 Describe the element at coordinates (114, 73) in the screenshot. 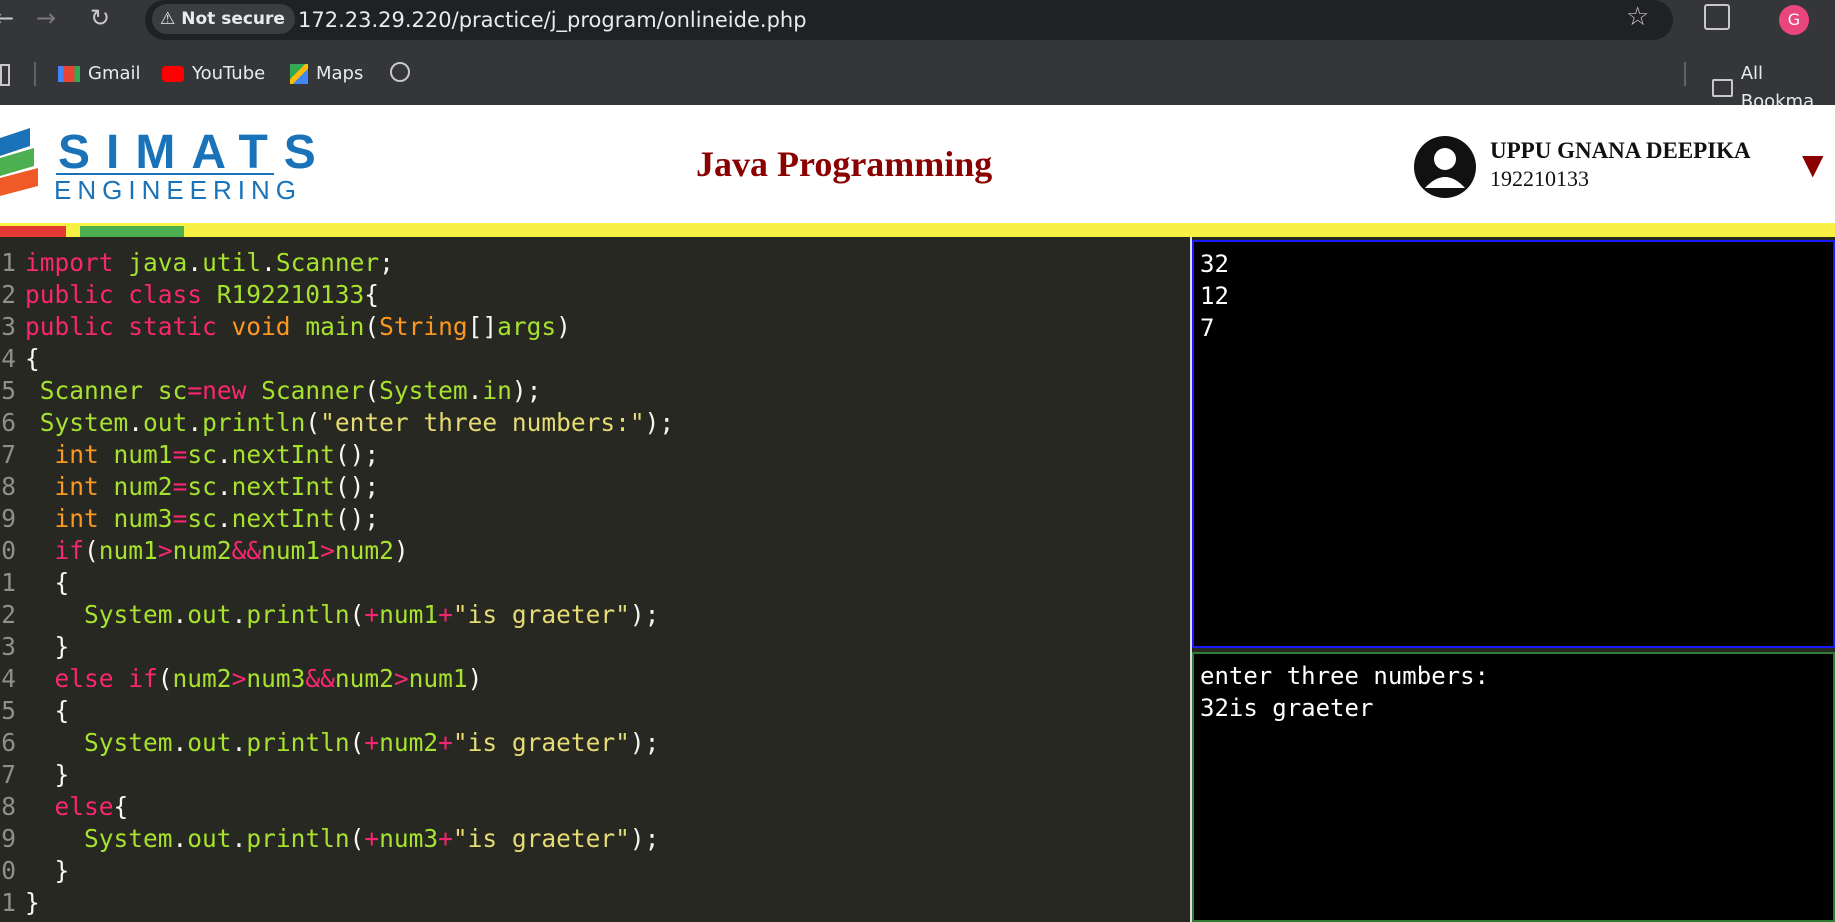

I see `bookmark-label: Gmail` at that location.